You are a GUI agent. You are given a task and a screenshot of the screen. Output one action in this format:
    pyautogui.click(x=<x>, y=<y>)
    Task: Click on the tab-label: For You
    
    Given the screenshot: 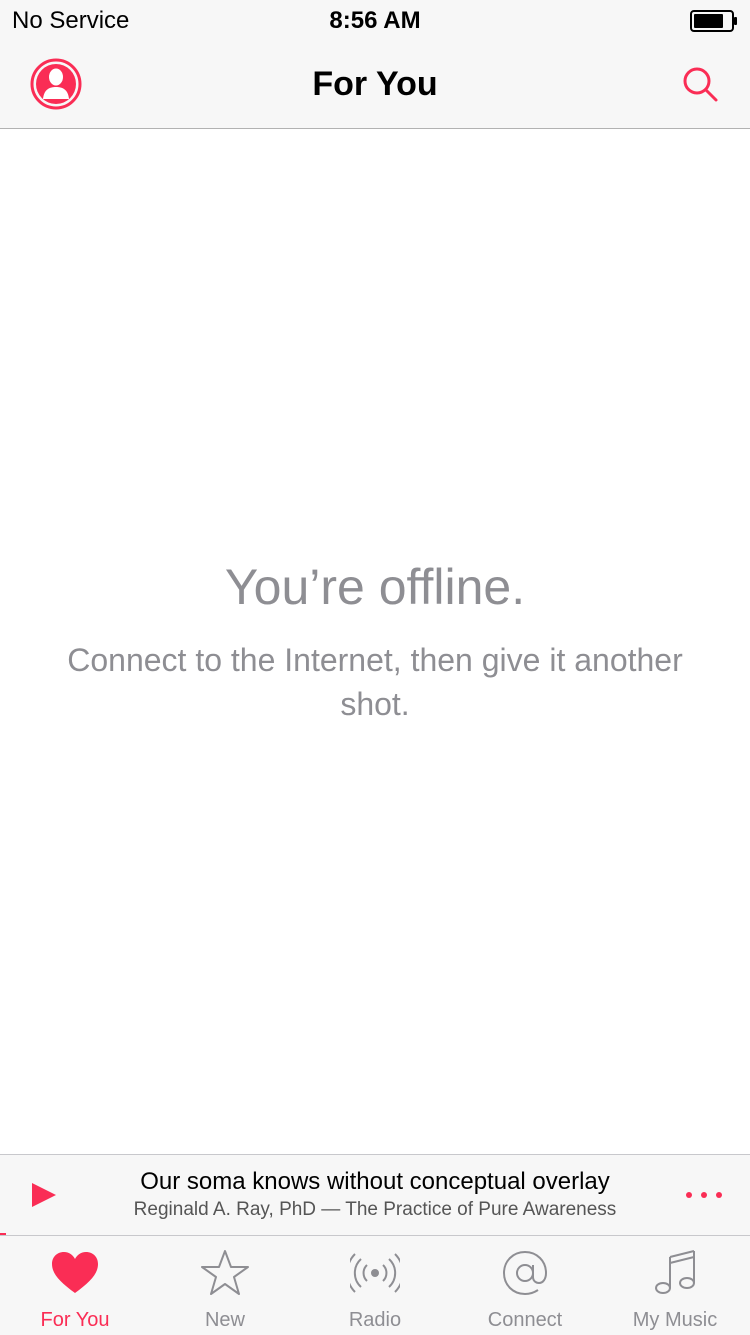 What is the action you would take?
    pyautogui.click(x=75, y=1320)
    